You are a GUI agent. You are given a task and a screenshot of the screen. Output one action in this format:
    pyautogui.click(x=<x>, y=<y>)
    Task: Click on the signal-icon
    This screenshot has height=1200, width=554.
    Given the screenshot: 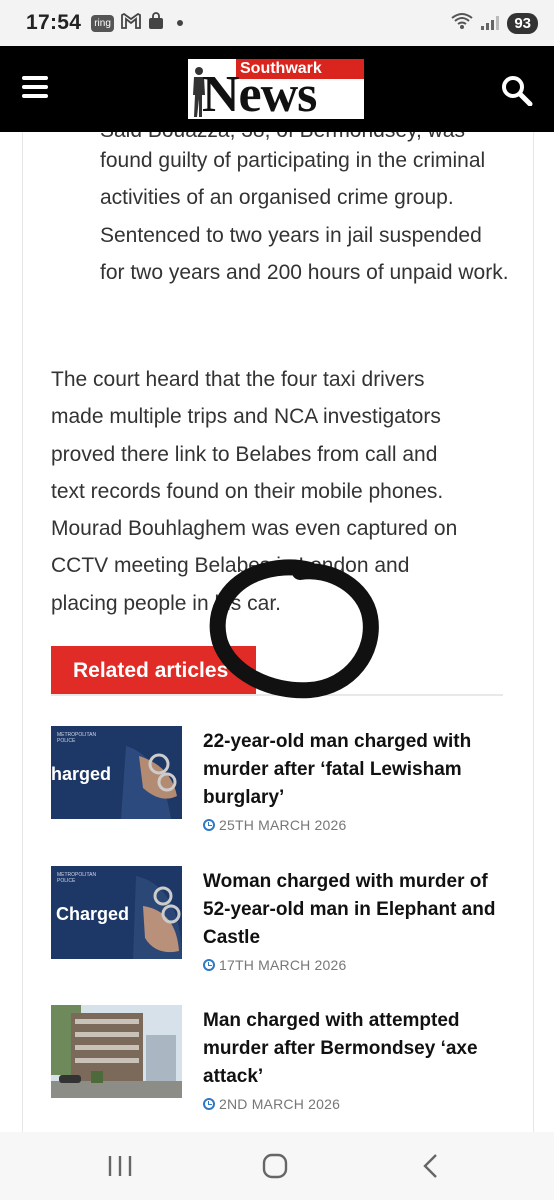 What is the action you would take?
    pyautogui.click(x=490, y=23)
    